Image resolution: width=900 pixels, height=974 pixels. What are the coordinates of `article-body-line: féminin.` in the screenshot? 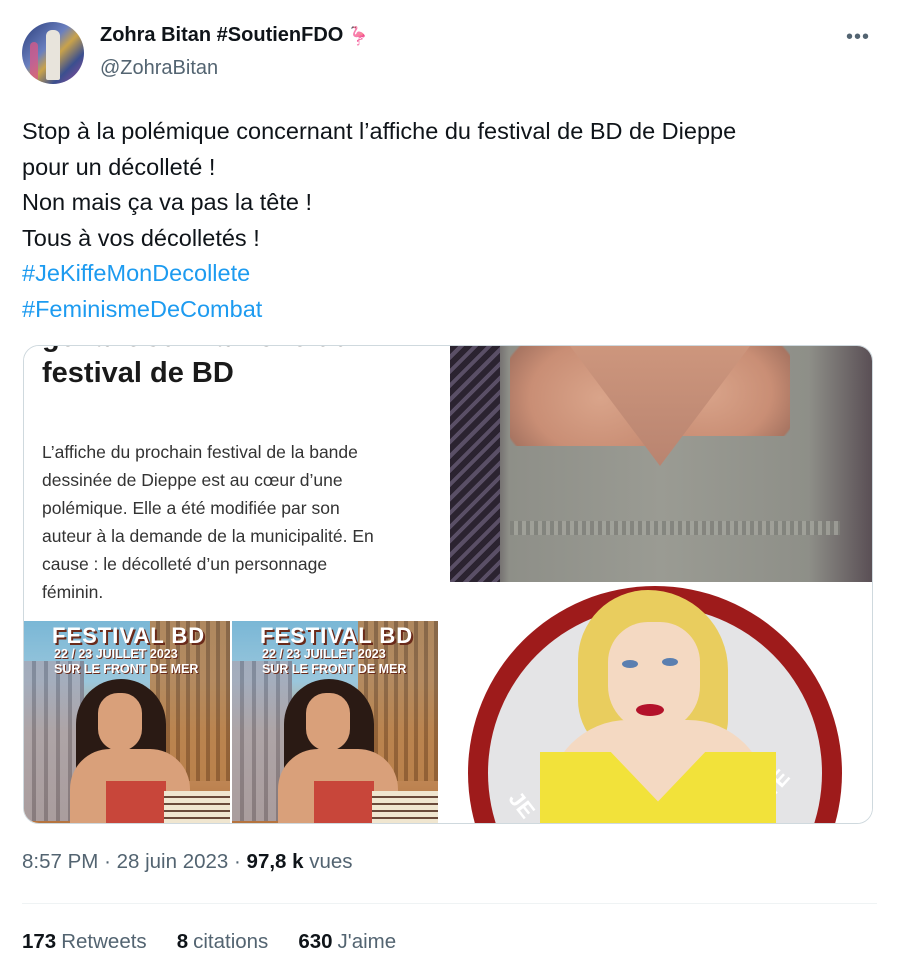 It's located at (73, 592).